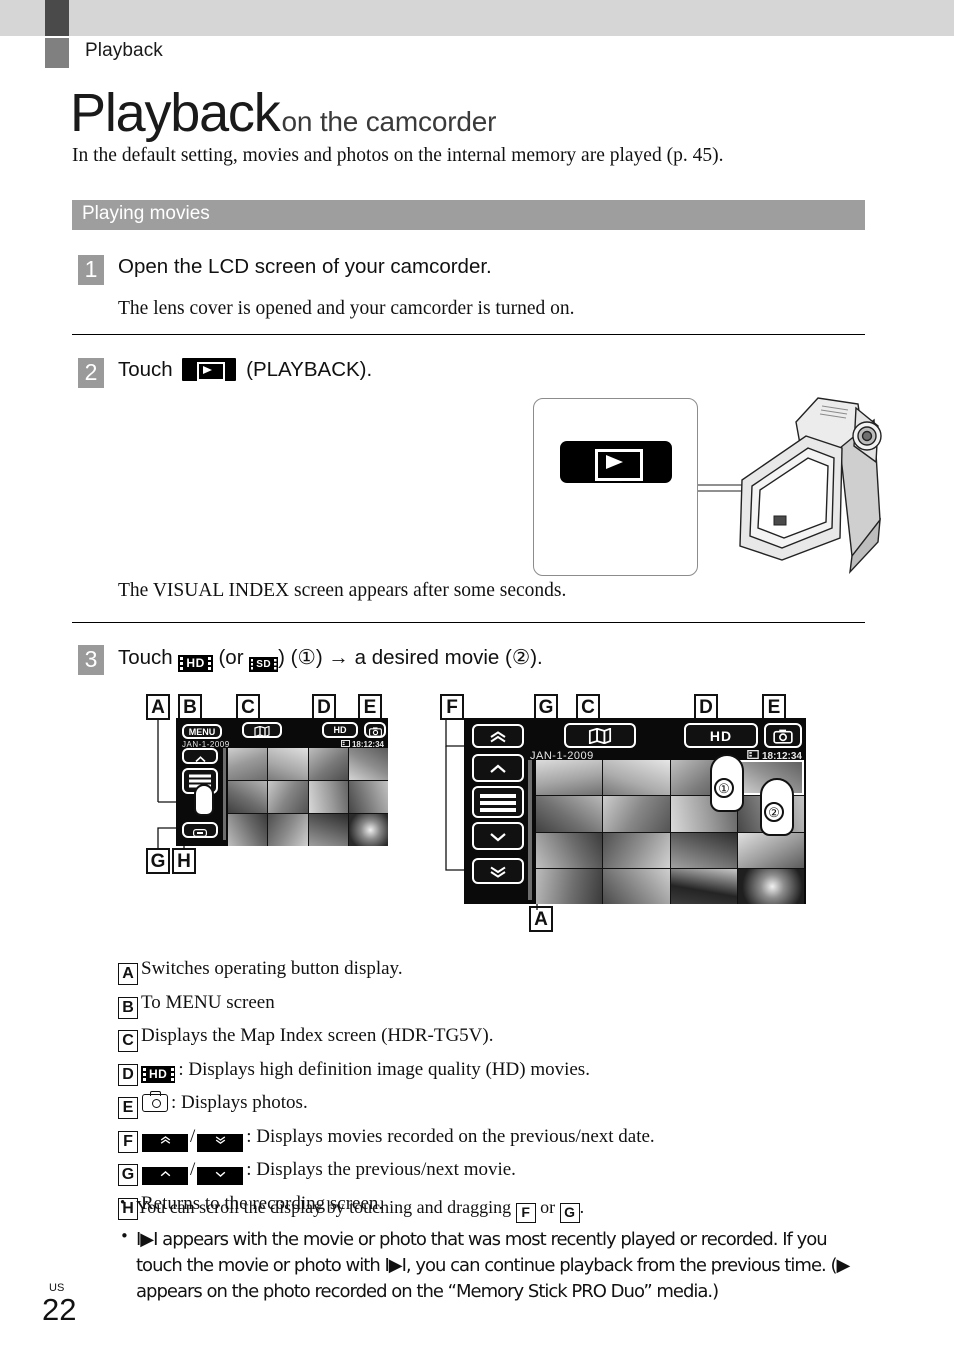  I want to click on hd-quality-button-right: HD, so click(721, 735).